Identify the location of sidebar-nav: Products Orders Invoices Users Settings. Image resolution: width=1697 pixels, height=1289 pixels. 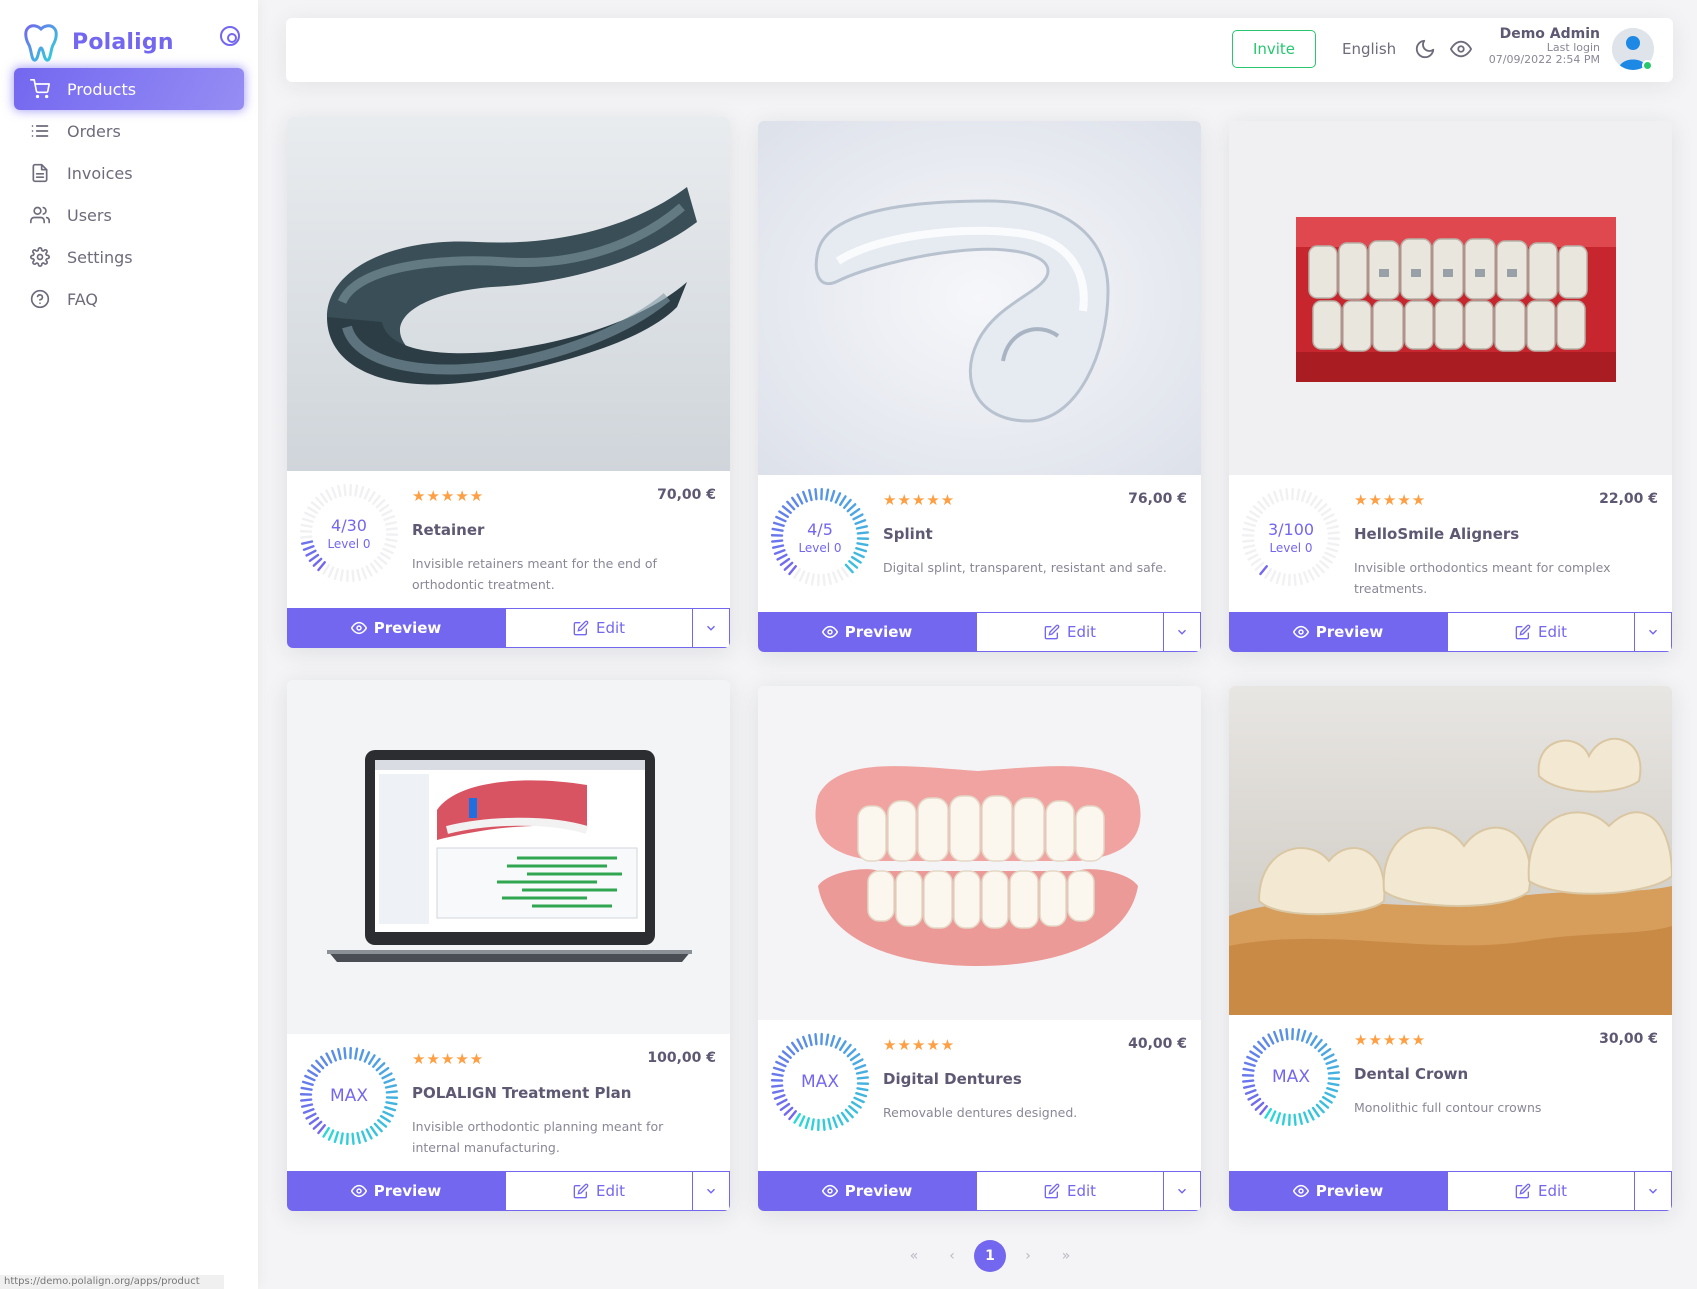
(129, 194).